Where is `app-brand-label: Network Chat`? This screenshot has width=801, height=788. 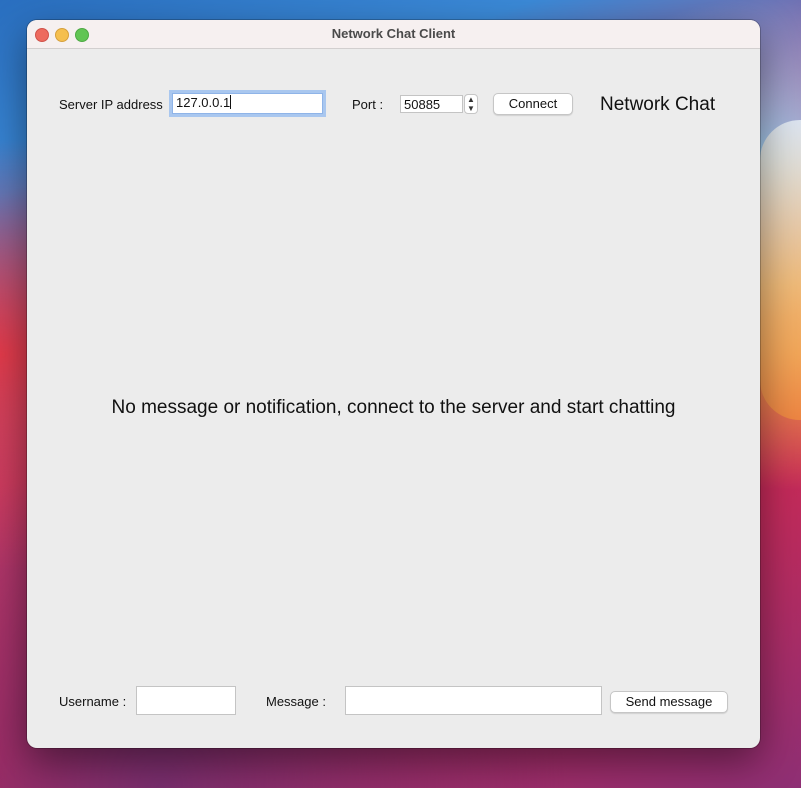
app-brand-label: Network Chat is located at coordinates (658, 104).